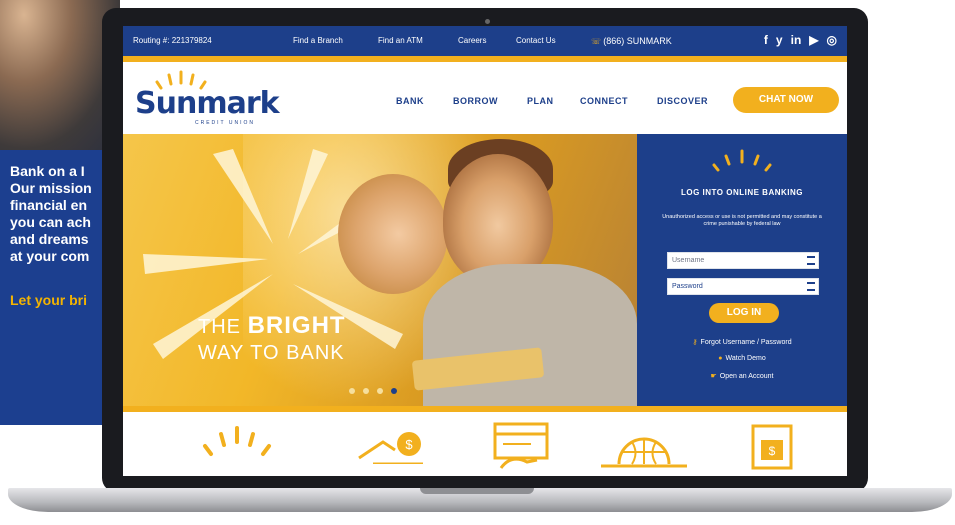 The image size is (955, 525). What do you see at coordinates (237, 440) in the screenshot?
I see `sun-icon` at bounding box center [237, 440].